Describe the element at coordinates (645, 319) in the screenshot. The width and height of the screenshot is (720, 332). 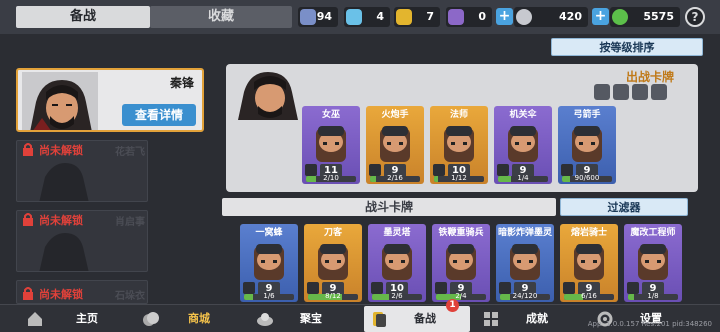
I see `nav-settings: 设置` at that location.